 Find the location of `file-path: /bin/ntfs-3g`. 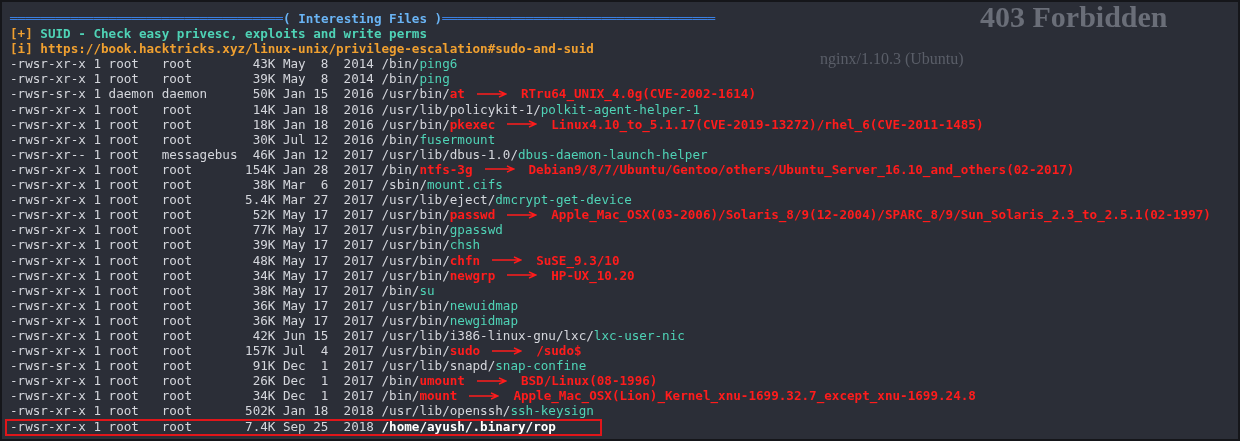

file-path: /bin/ntfs-3g is located at coordinates (427, 169).